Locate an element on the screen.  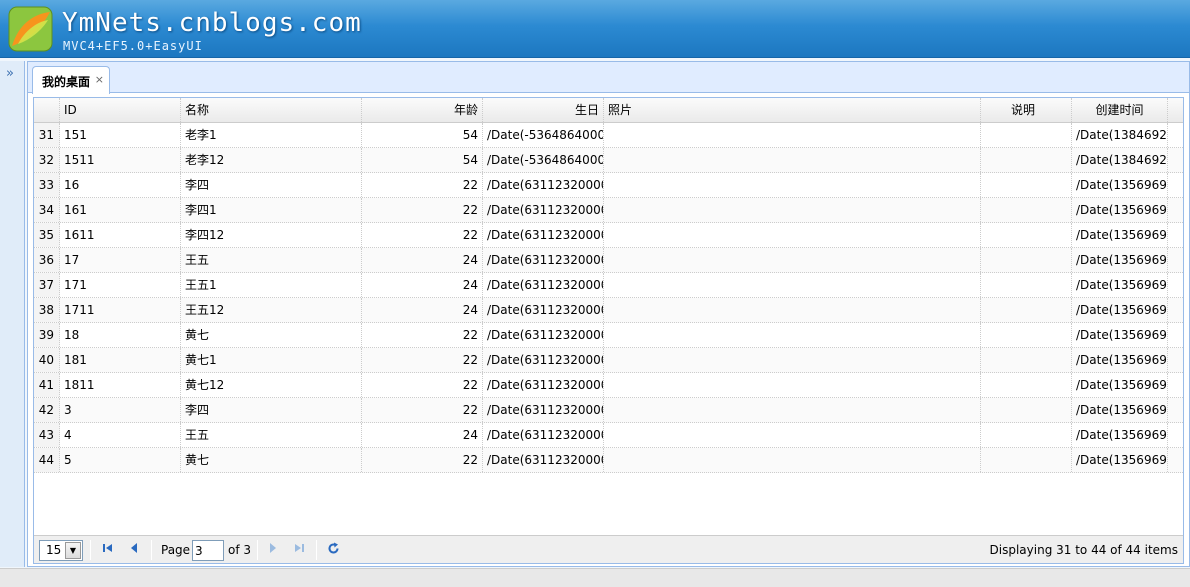
tab-my-desktop: 我的桌面 × is located at coordinates (71, 80).